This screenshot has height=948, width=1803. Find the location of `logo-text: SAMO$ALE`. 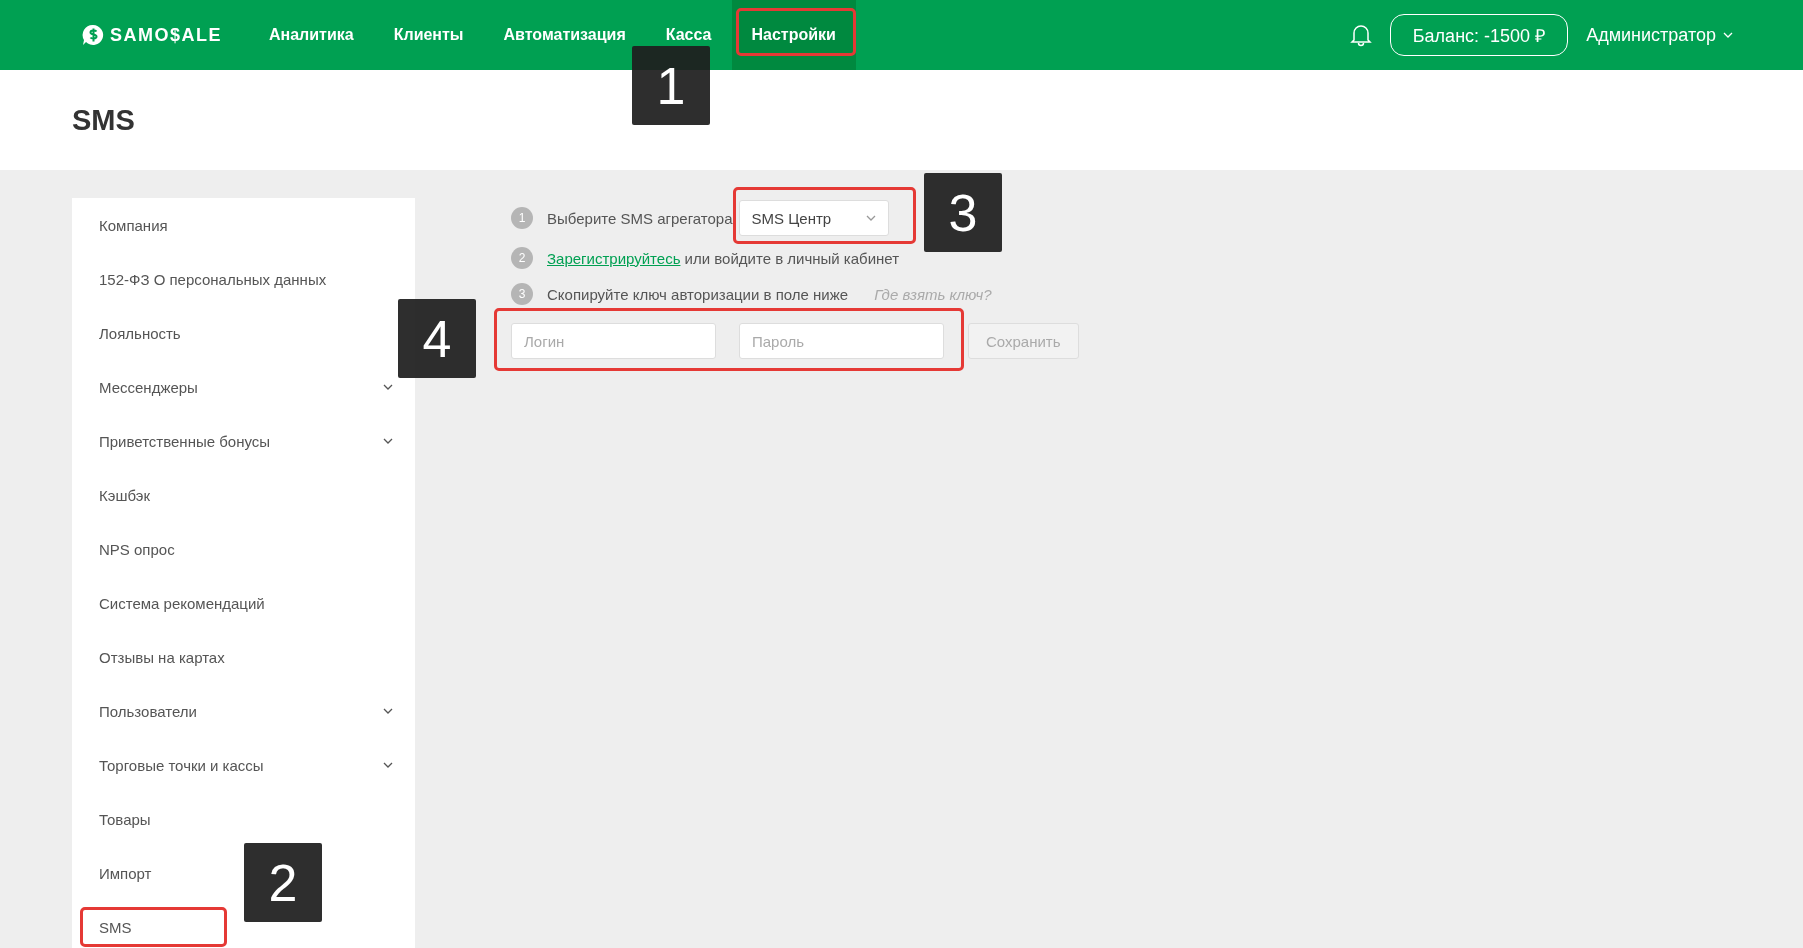

logo-text: SAMO$ALE is located at coordinates (166, 35).